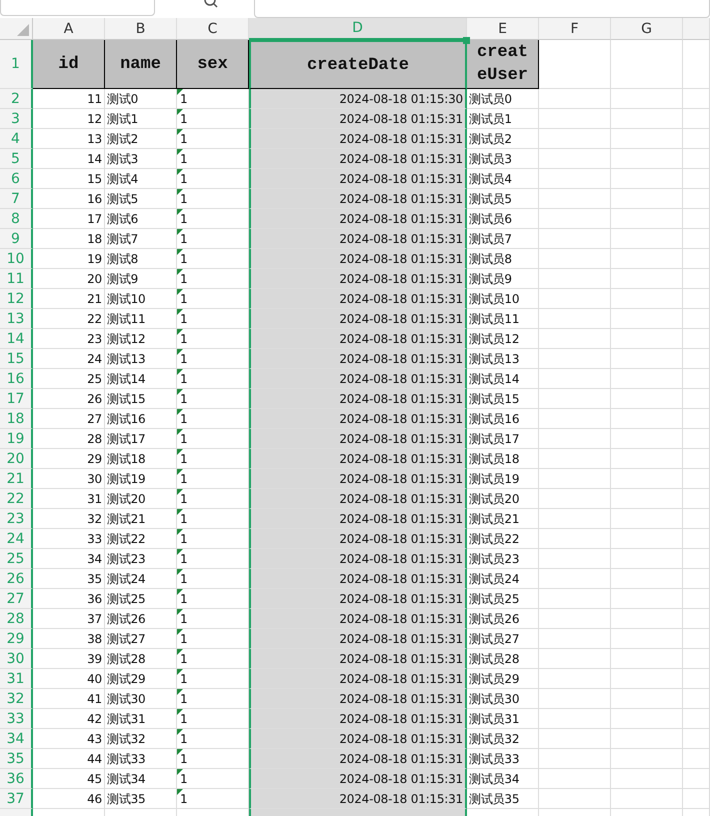 This screenshot has height=816, width=710. I want to click on table-cell: 测试员25, so click(503, 599).